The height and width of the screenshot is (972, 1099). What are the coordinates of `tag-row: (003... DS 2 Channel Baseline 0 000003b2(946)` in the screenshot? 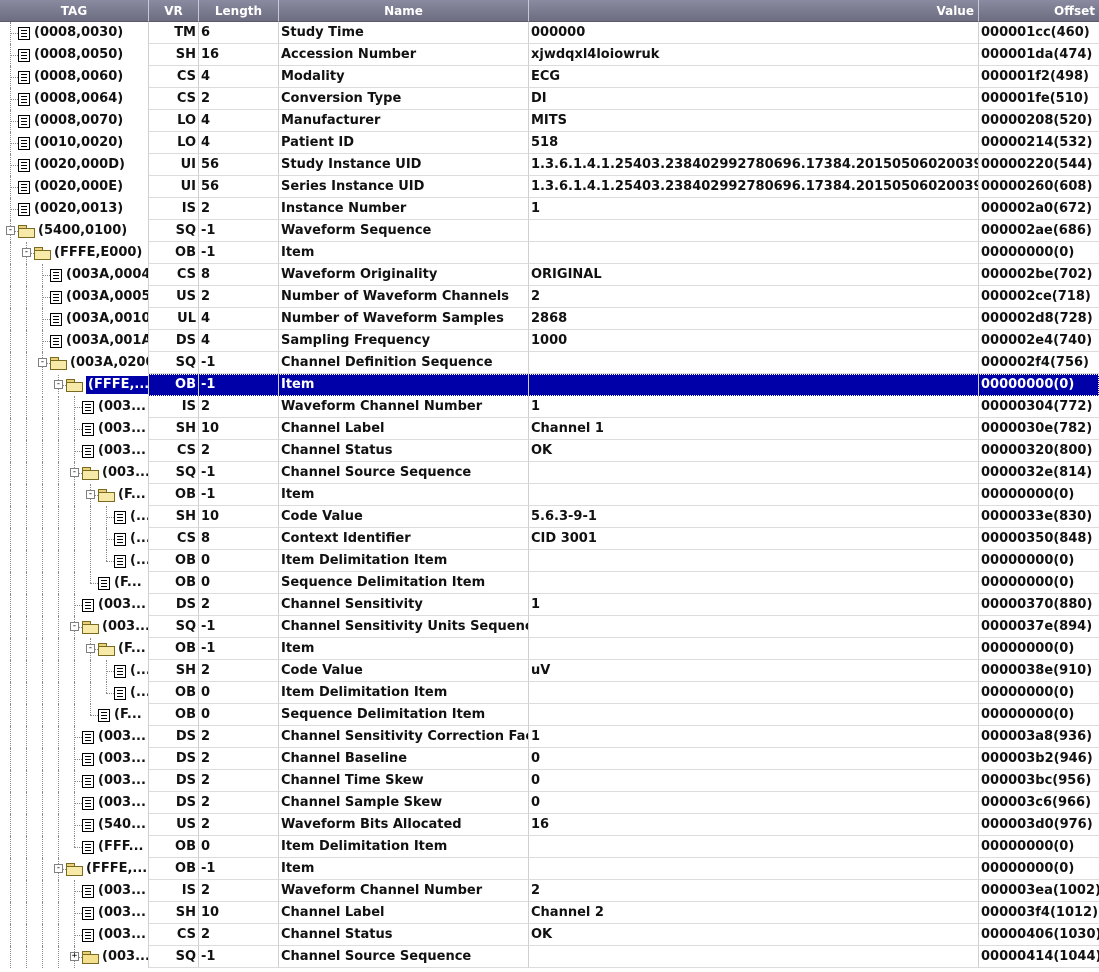 It's located at (549, 759).